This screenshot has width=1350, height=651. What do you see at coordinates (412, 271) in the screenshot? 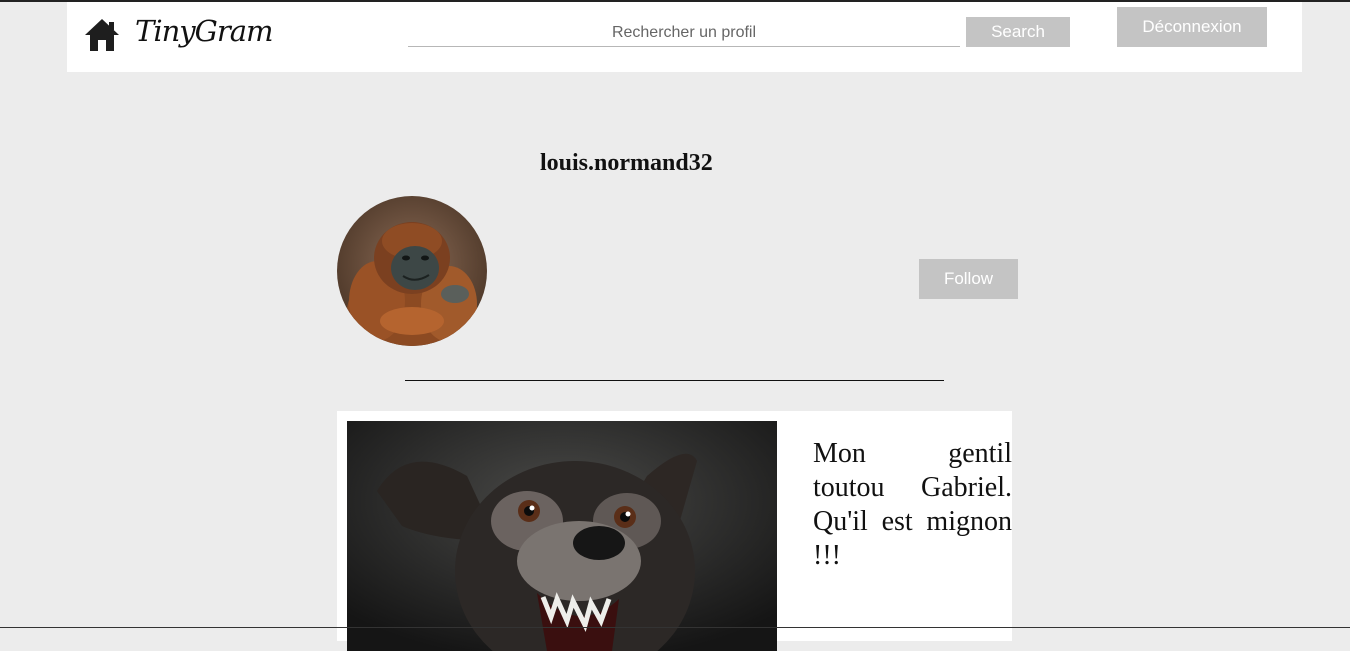
I see `avatar` at bounding box center [412, 271].